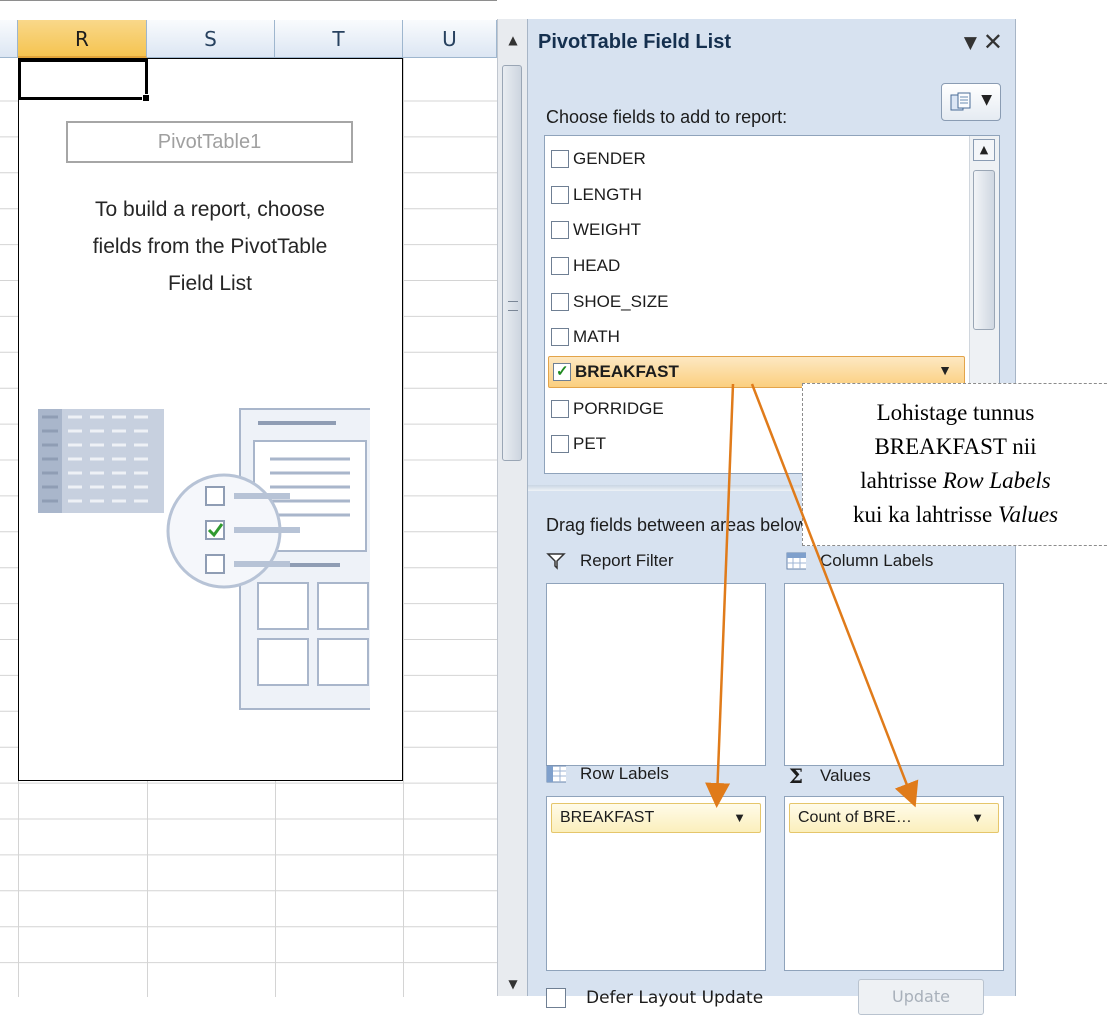 Image resolution: width=1107 pixels, height=1015 pixels. Describe the element at coordinates (877, 560) in the screenshot. I see `column-labels-label: Column Labels` at that location.